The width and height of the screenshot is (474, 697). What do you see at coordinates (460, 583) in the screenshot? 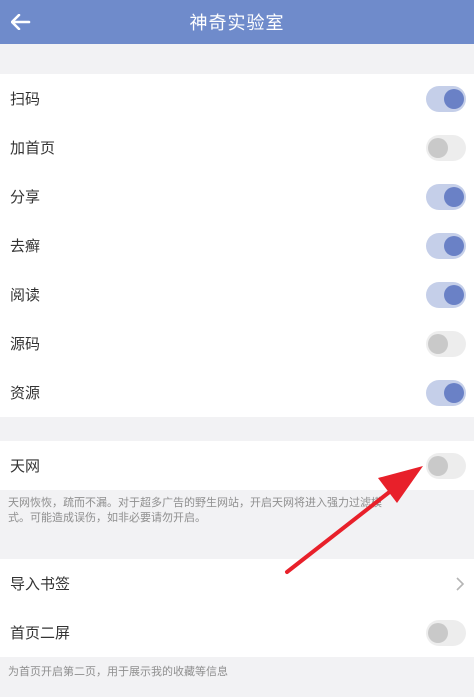
I see `chevron-right-icon` at bounding box center [460, 583].